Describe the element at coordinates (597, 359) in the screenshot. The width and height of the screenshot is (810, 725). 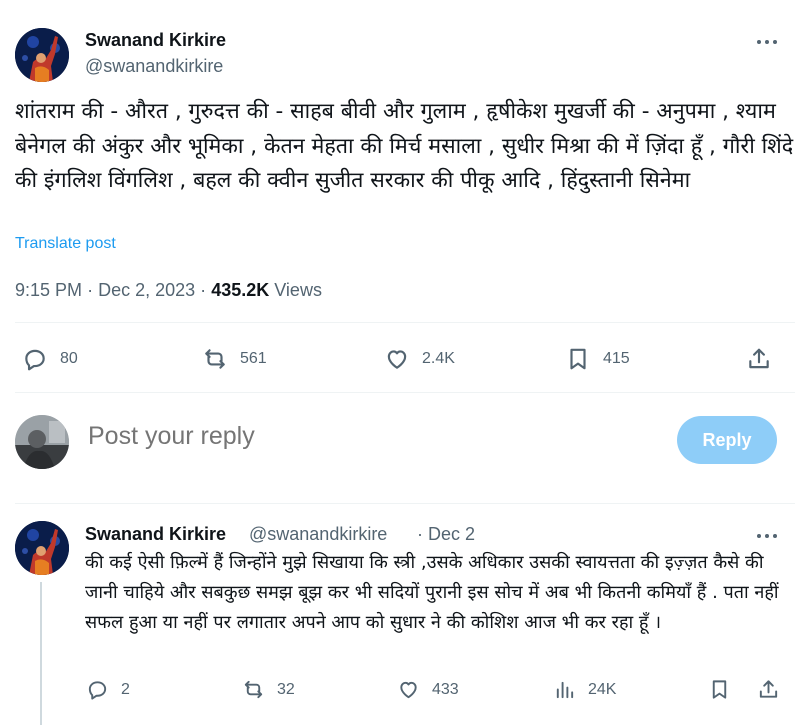
I see `bookmark-action-button: 415` at that location.